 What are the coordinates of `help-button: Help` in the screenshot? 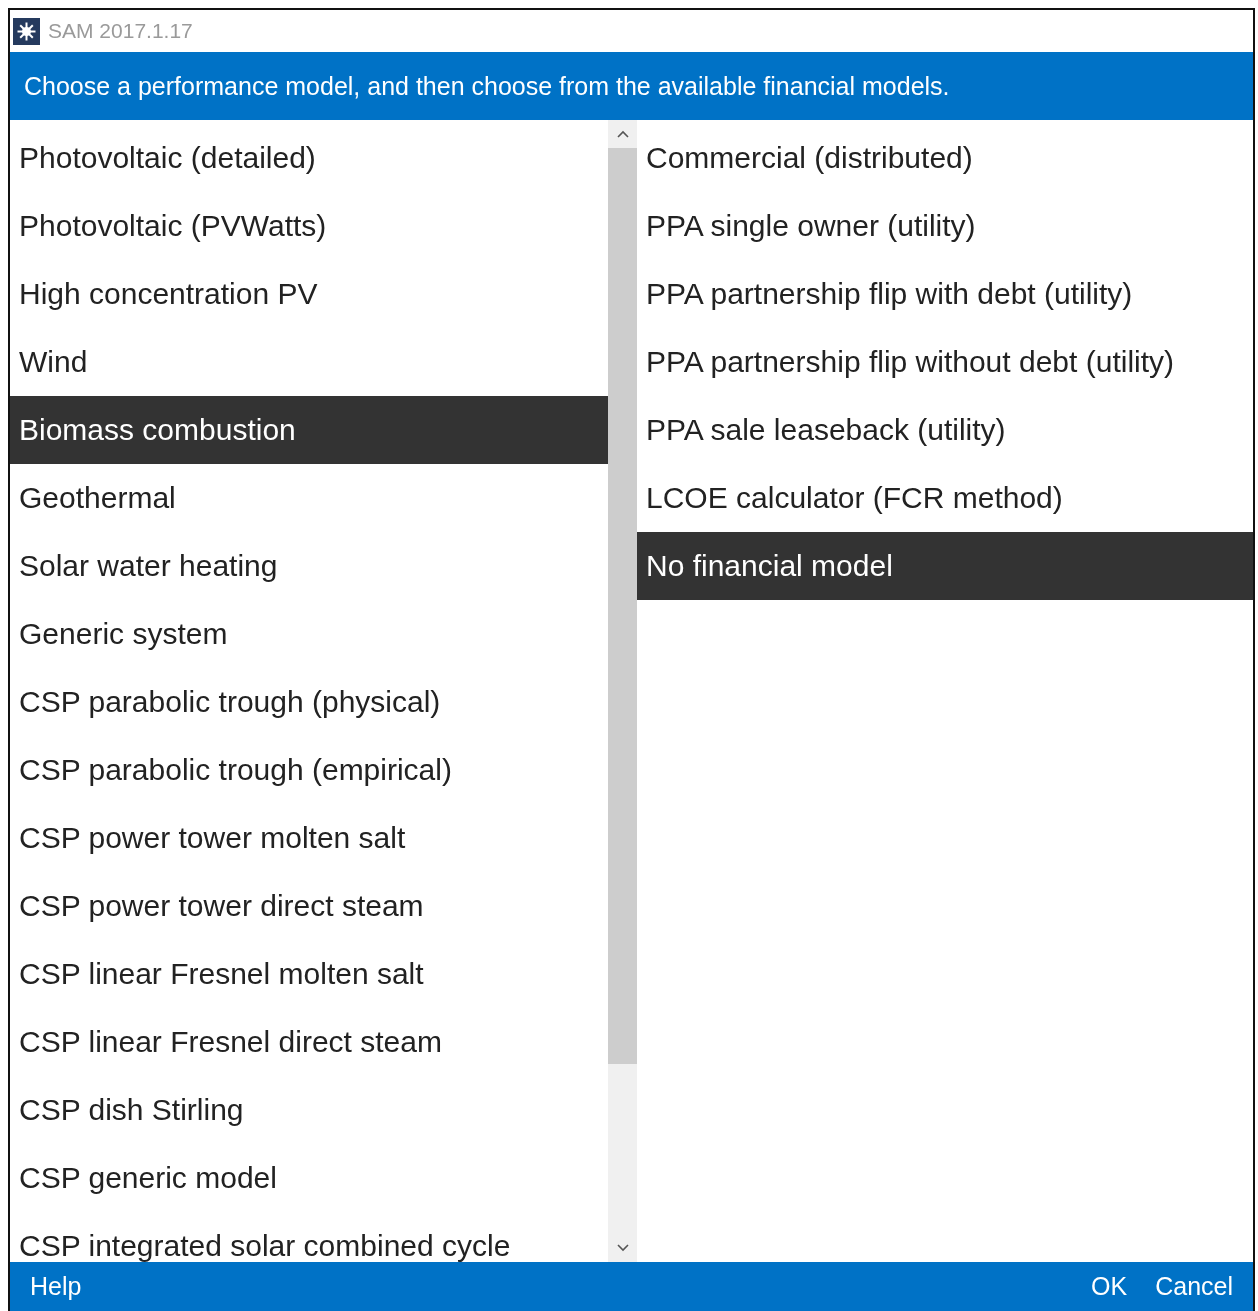 It's located at (56, 1286).